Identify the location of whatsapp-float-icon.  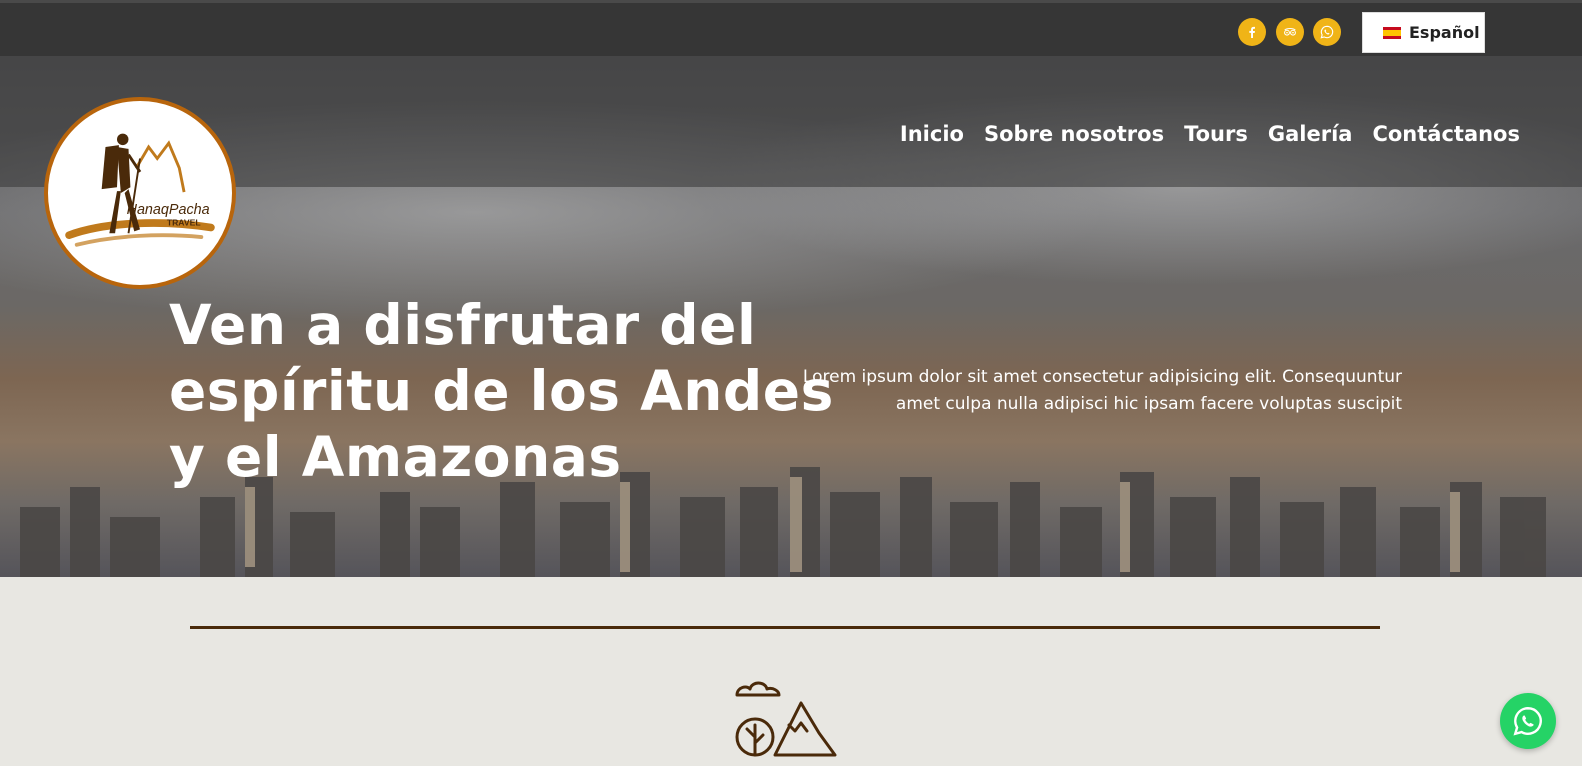
(1527, 721).